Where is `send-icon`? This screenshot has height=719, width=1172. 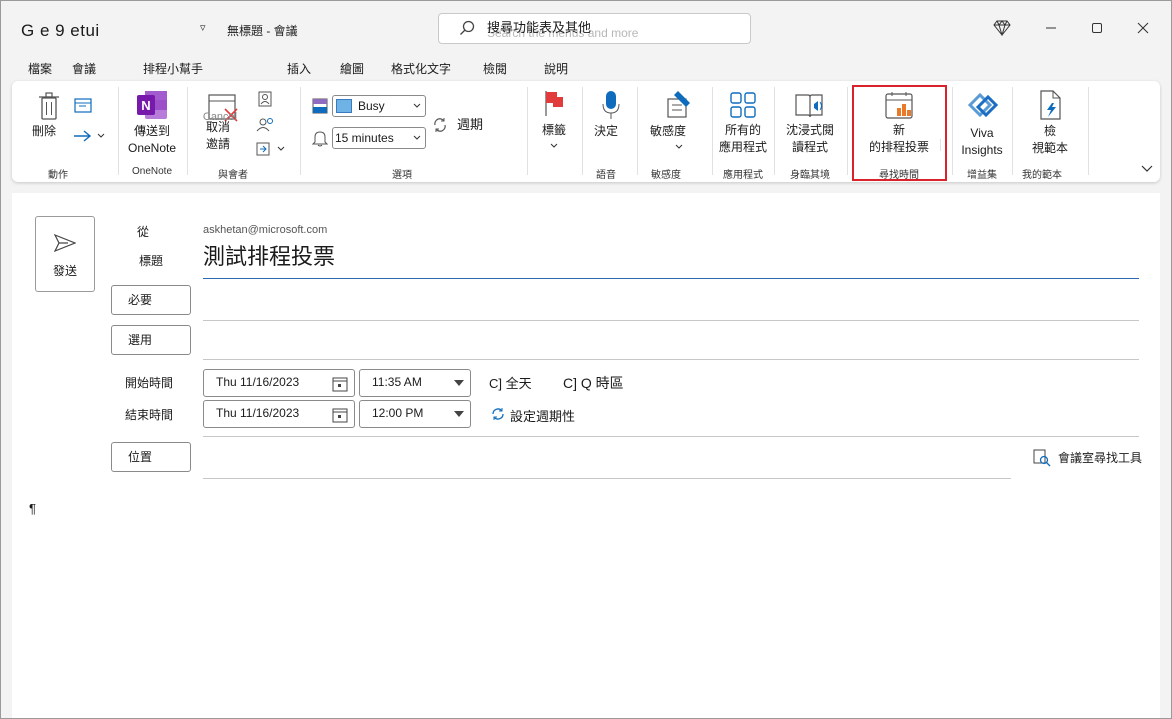 send-icon is located at coordinates (65, 243).